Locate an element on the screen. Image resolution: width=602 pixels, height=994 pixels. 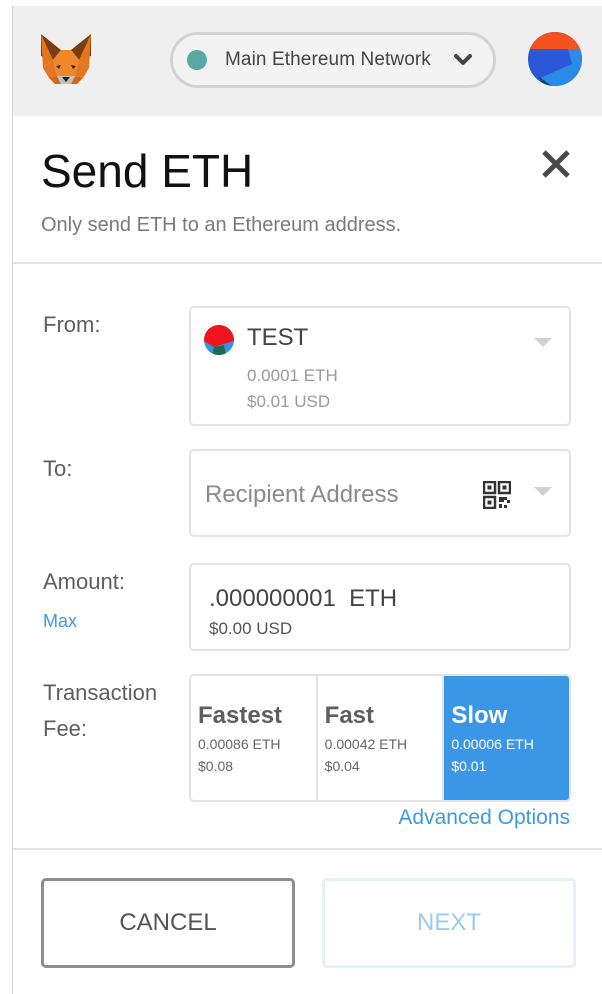
close-icon is located at coordinates (556, 164).